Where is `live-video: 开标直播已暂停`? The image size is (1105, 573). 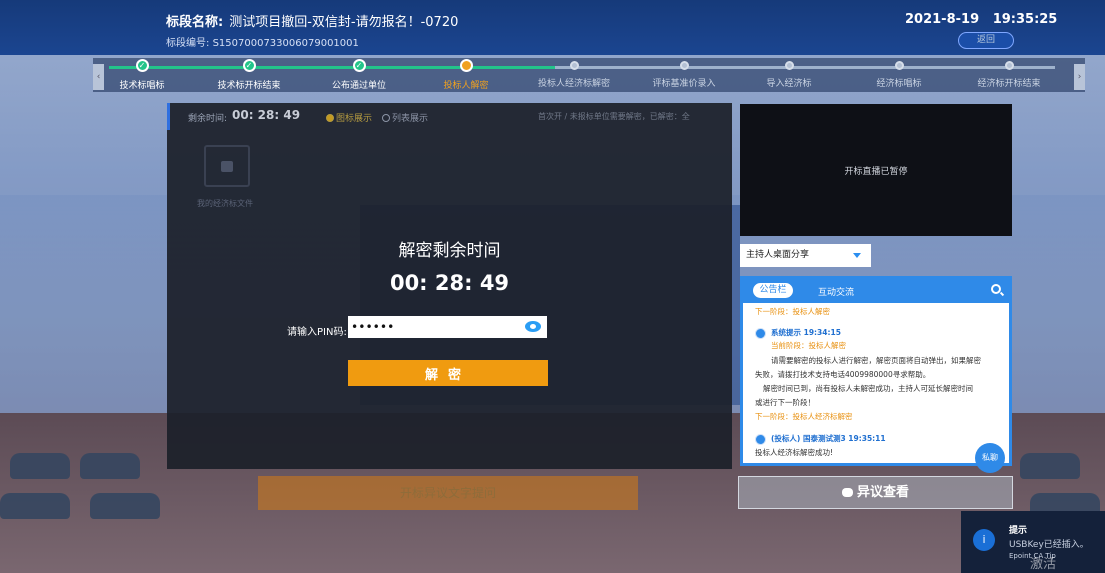
live-video: 开标直播已暂停 is located at coordinates (876, 170).